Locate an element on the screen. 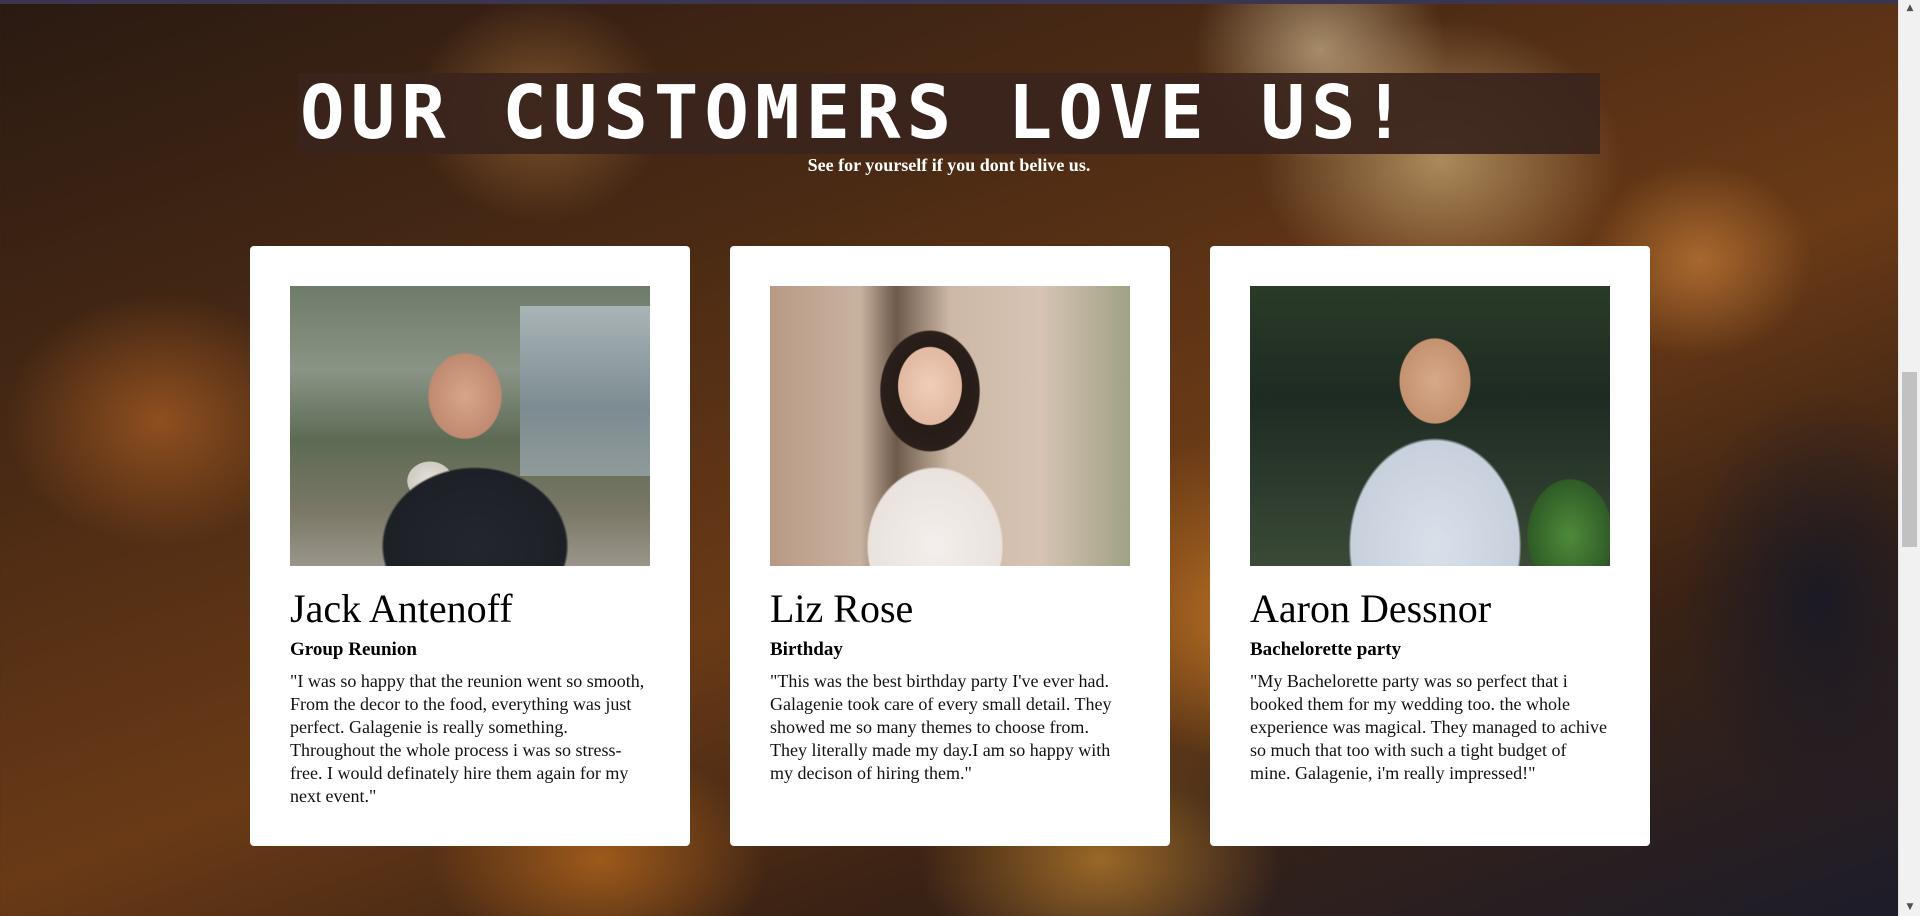  heading-part: UR is located at coordinates (426, 113).